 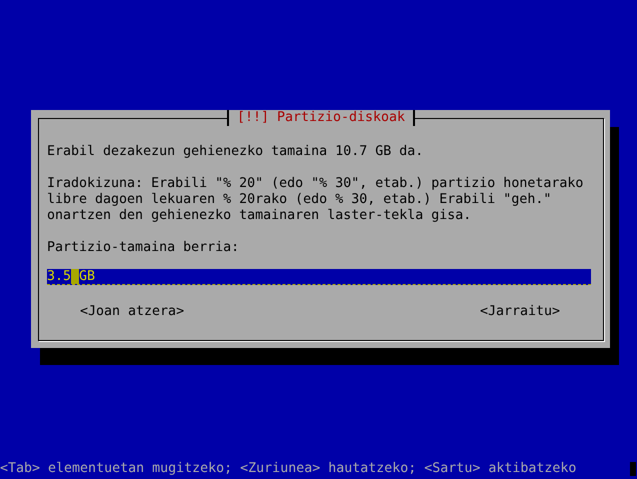 What do you see at coordinates (319, 277) in the screenshot?
I see `input-field: 3.5 GB` at bounding box center [319, 277].